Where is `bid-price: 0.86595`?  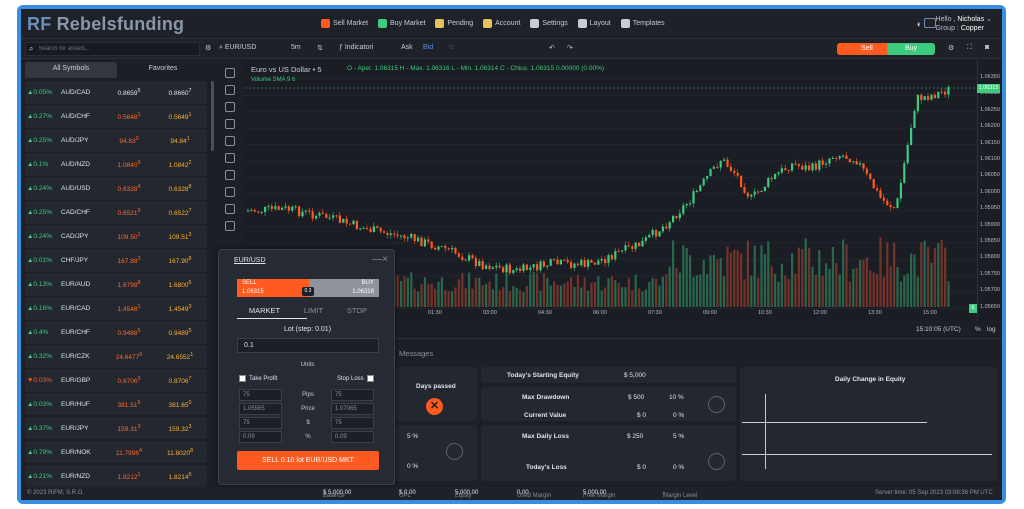 bid-price: 0.86595 is located at coordinates (129, 92).